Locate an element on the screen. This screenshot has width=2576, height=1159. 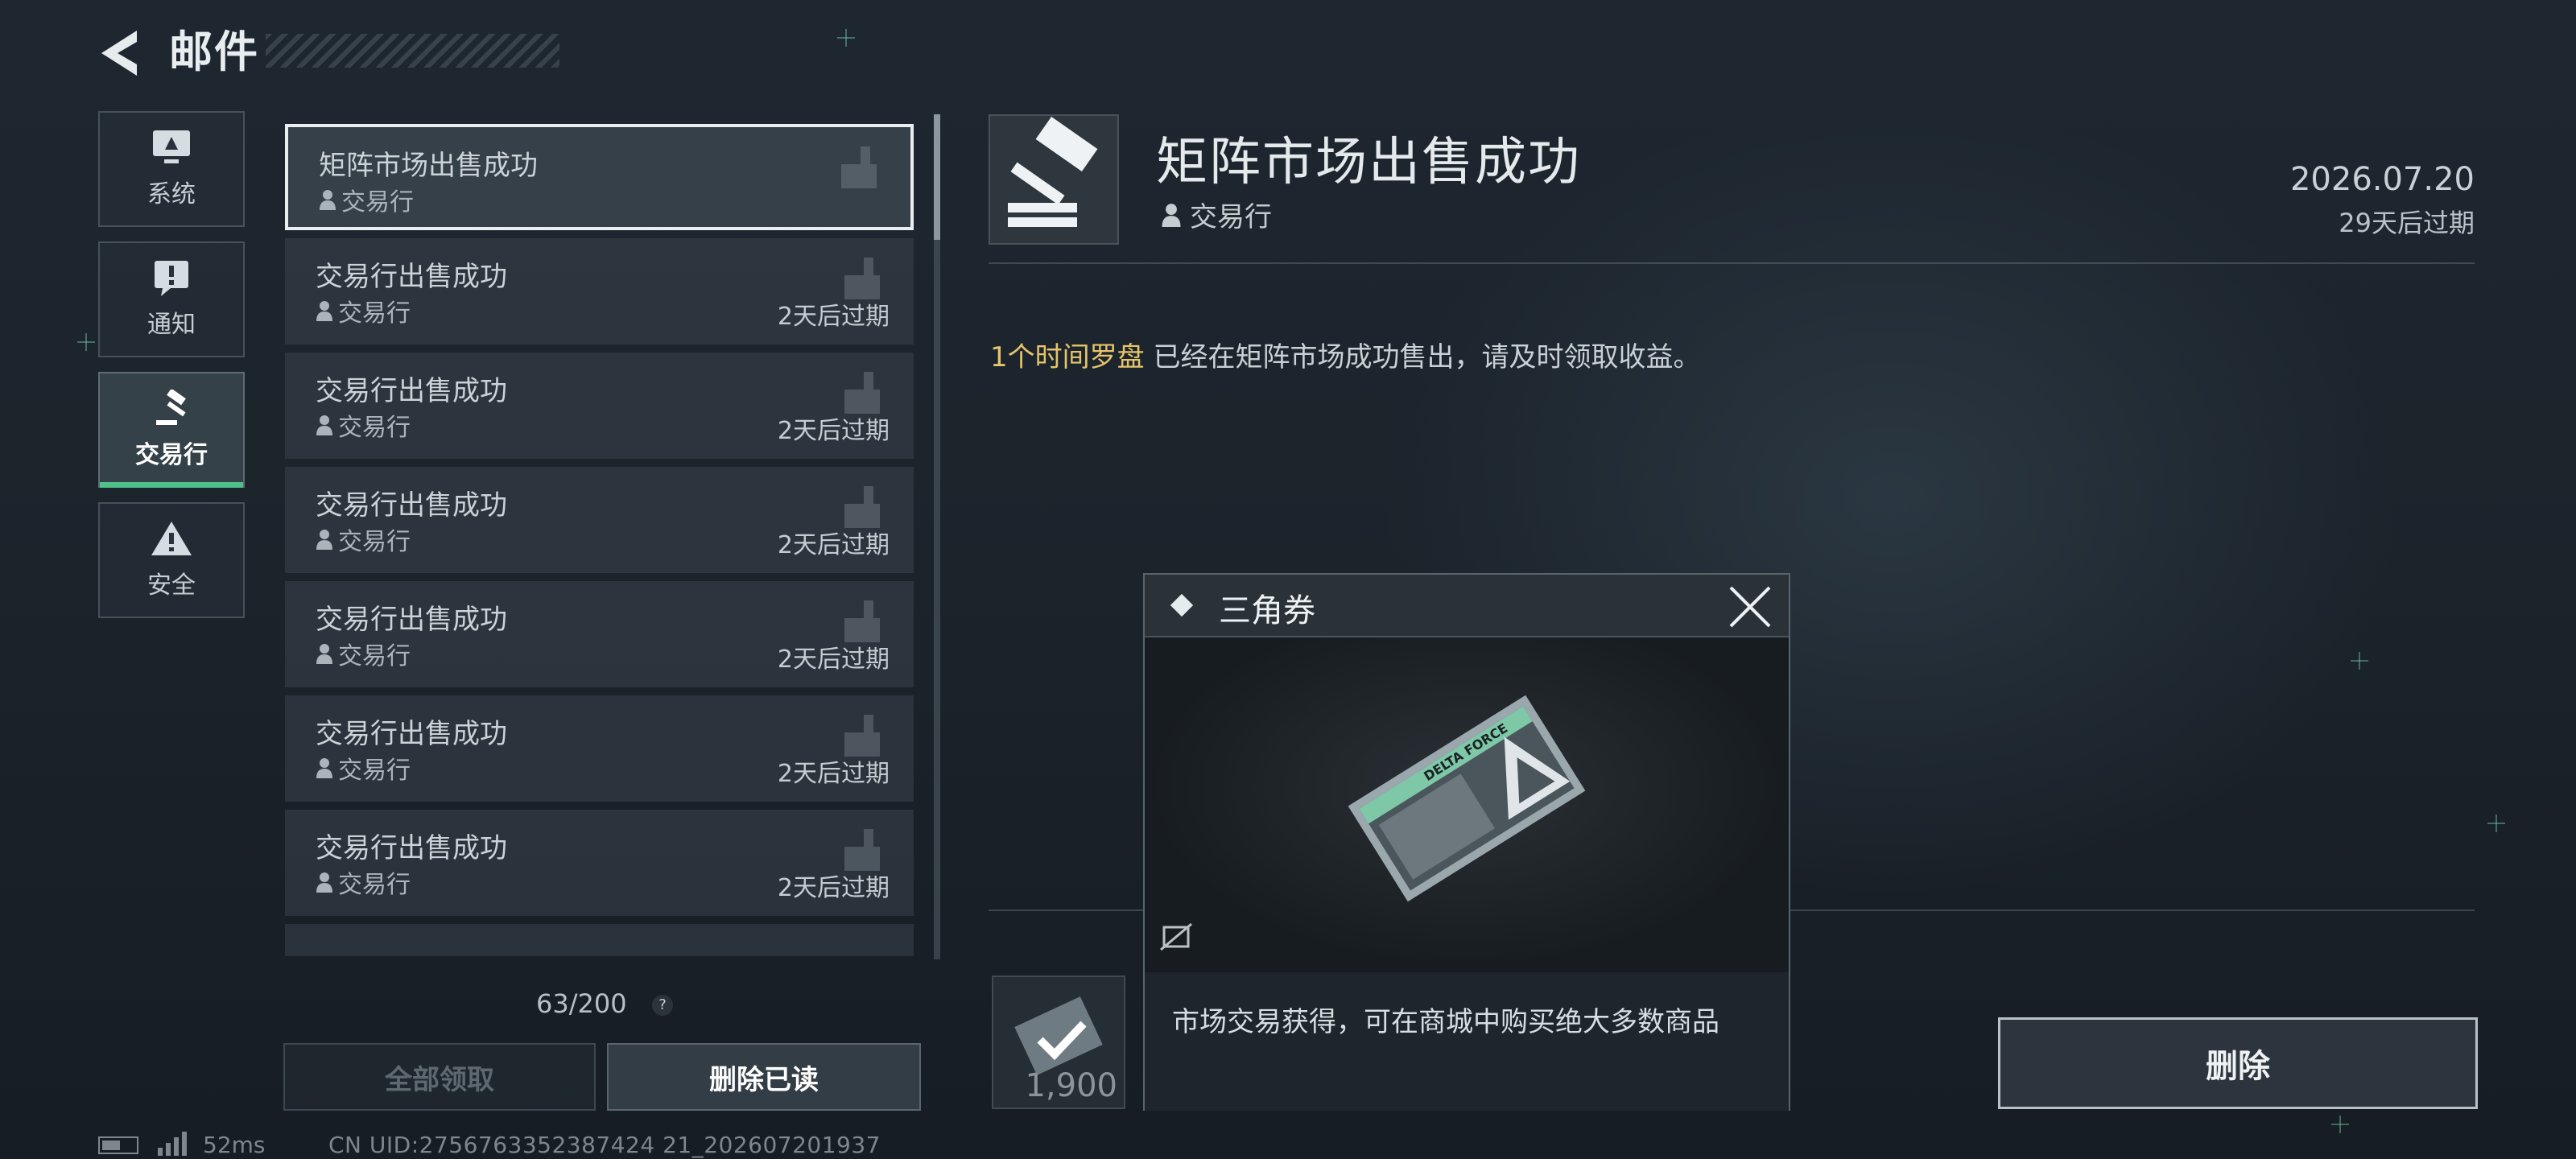
title-stripe is located at coordinates (412, 51).